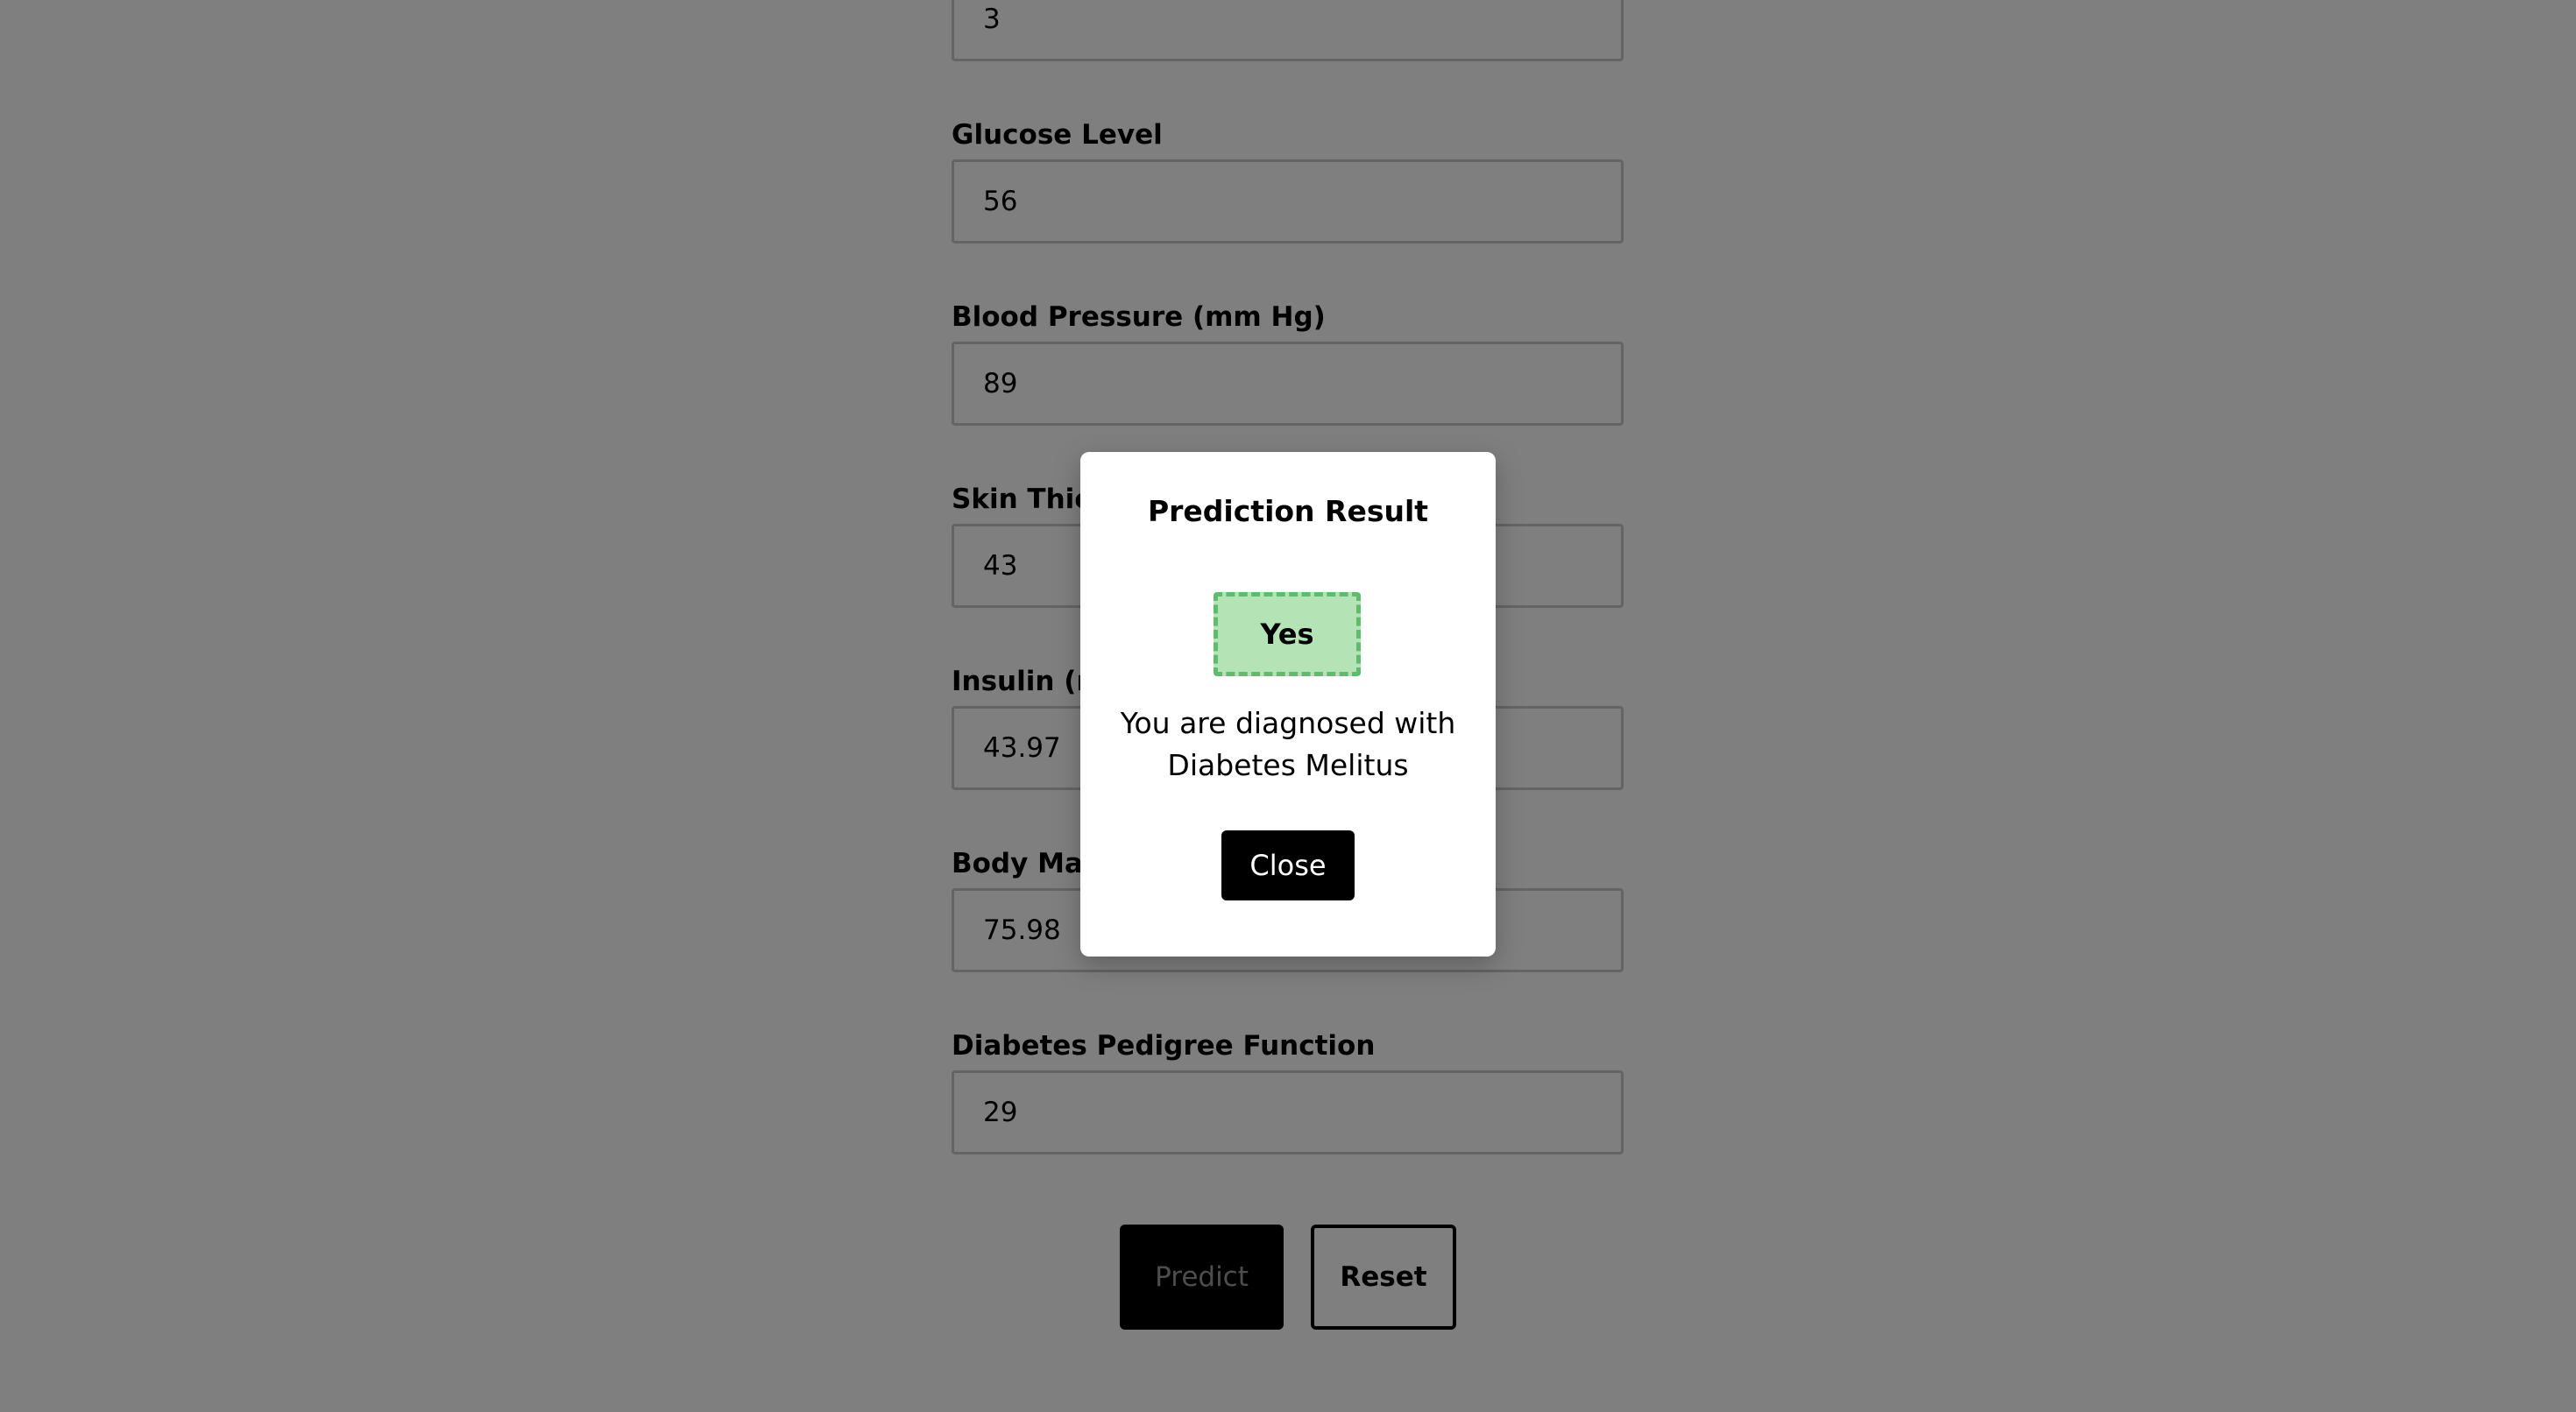 This screenshot has width=2576, height=1412. What do you see at coordinates (1288, 865) in the screenshot?
I see `close-button: Close` at bounding box center [1288, 865].